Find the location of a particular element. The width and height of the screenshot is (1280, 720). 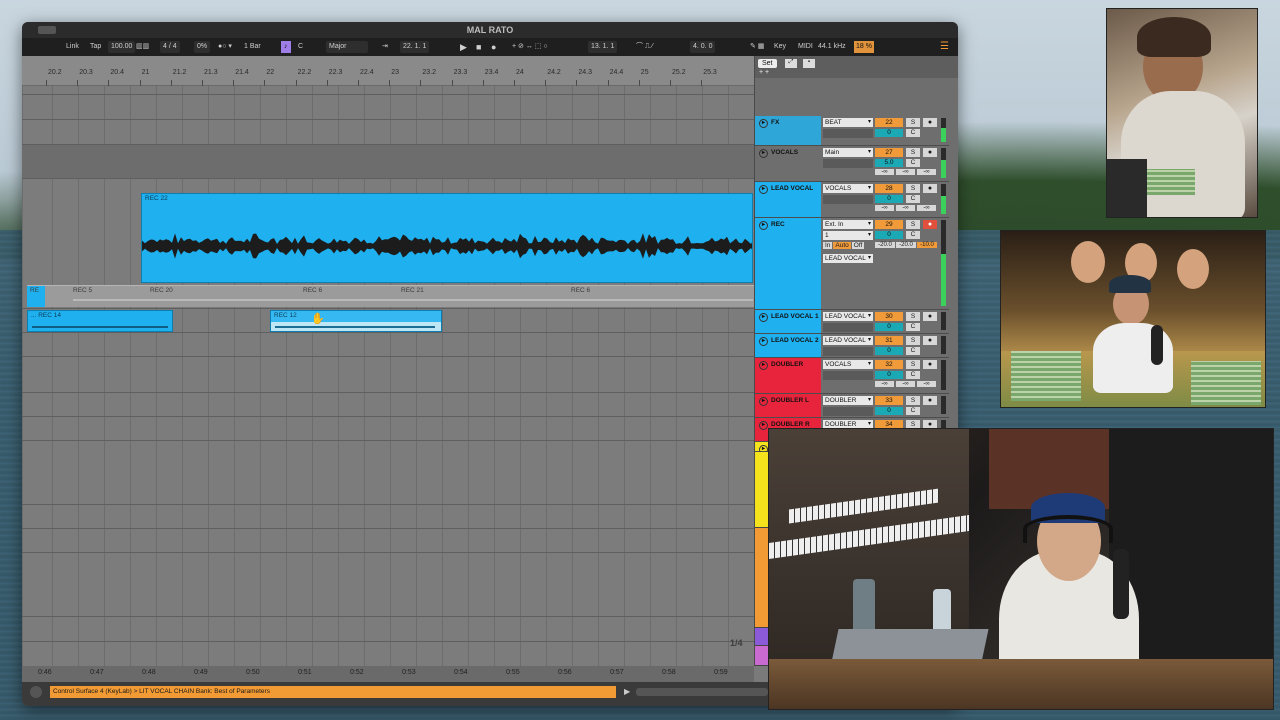

punch-icons: ⌒ ⎍ ⁄ is located at coordinates (644, 47).